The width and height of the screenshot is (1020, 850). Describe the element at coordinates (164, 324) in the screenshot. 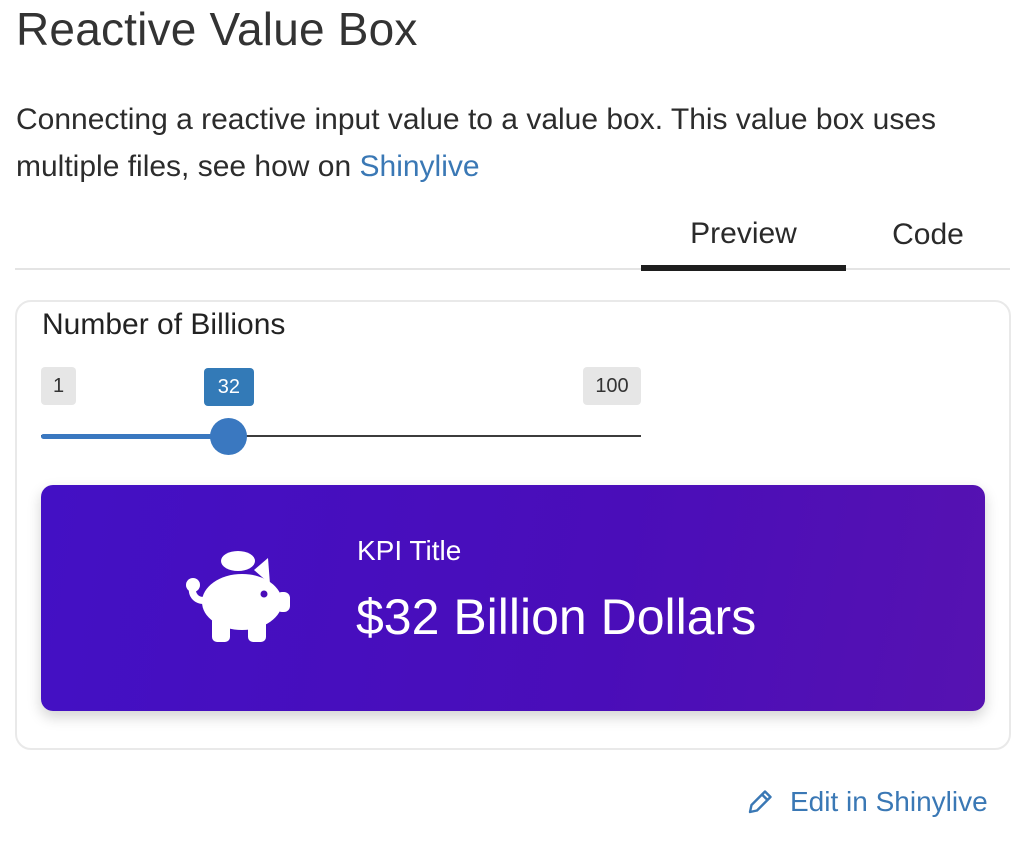

I see `slider-label: Number of Billions` at that location.